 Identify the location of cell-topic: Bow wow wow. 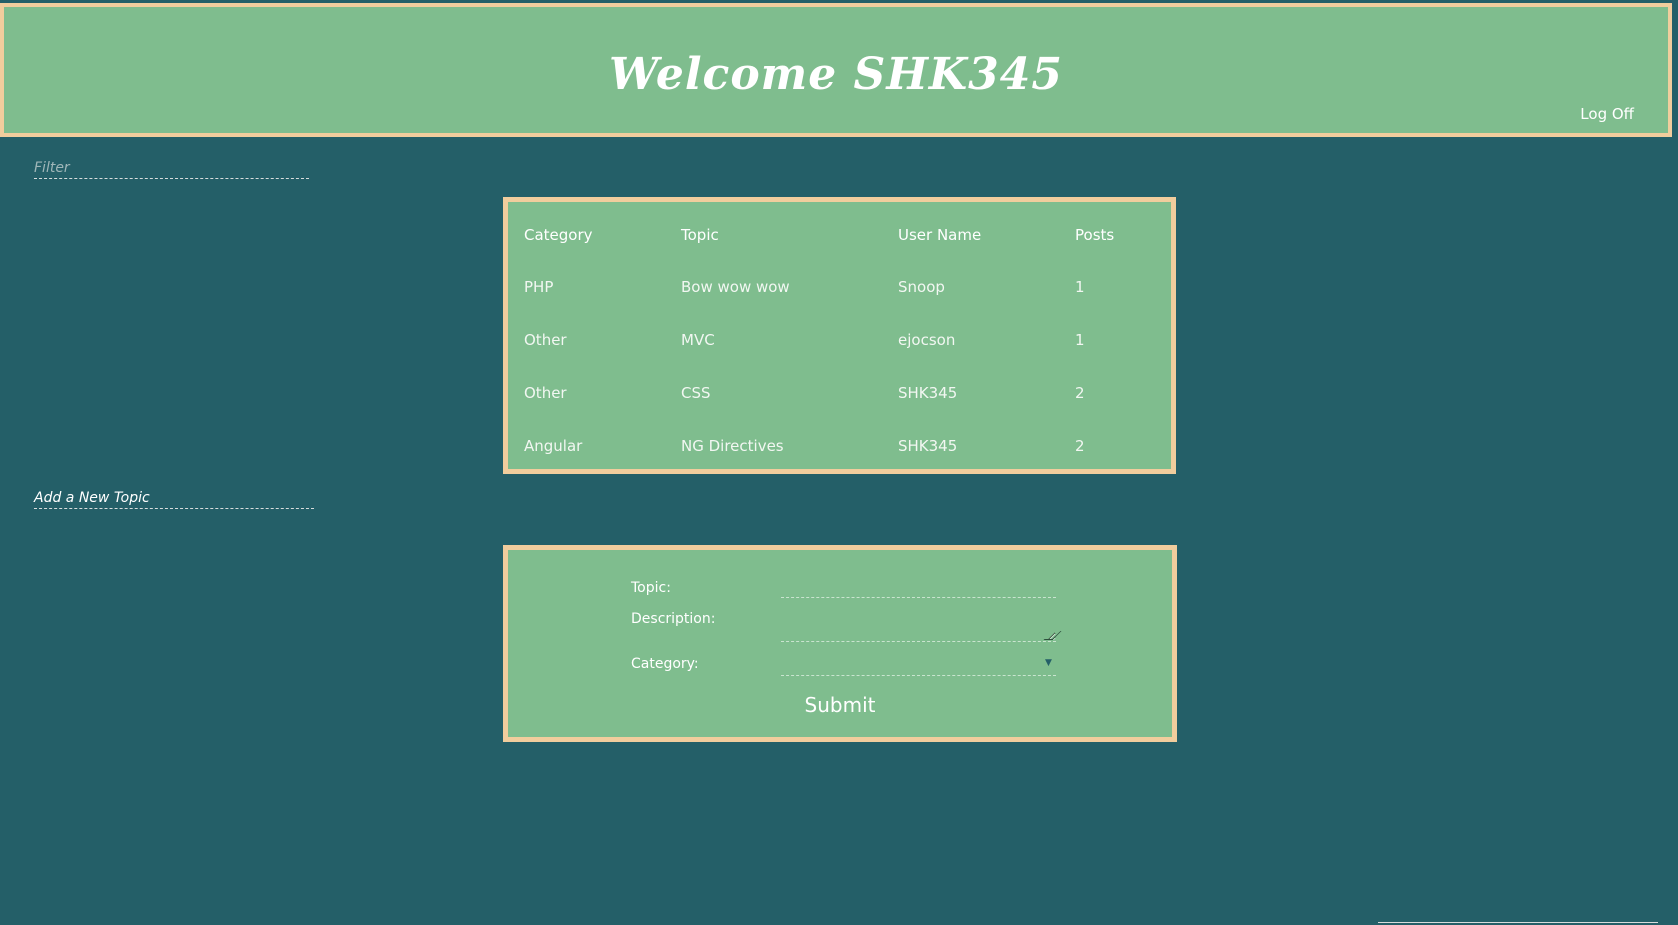
(789, 286).